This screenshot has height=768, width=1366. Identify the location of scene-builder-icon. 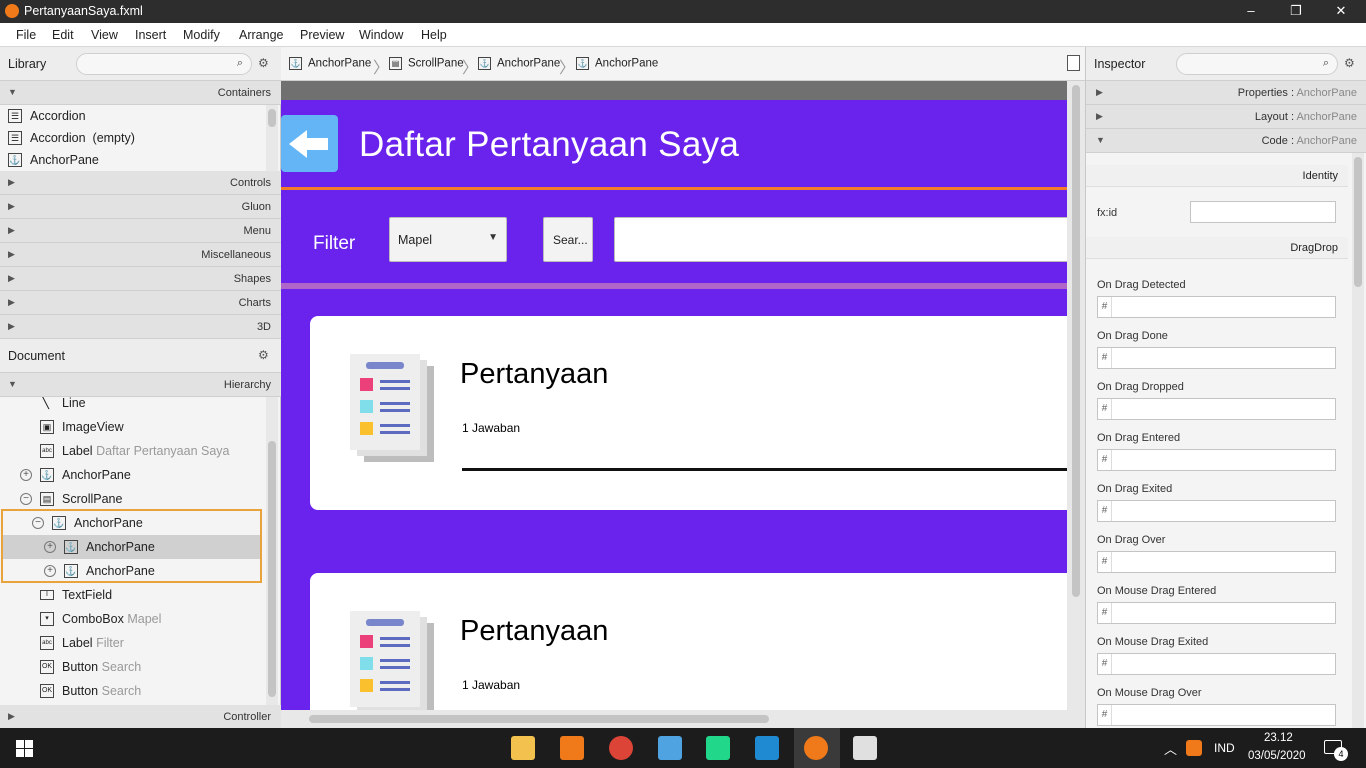
(816, 748).